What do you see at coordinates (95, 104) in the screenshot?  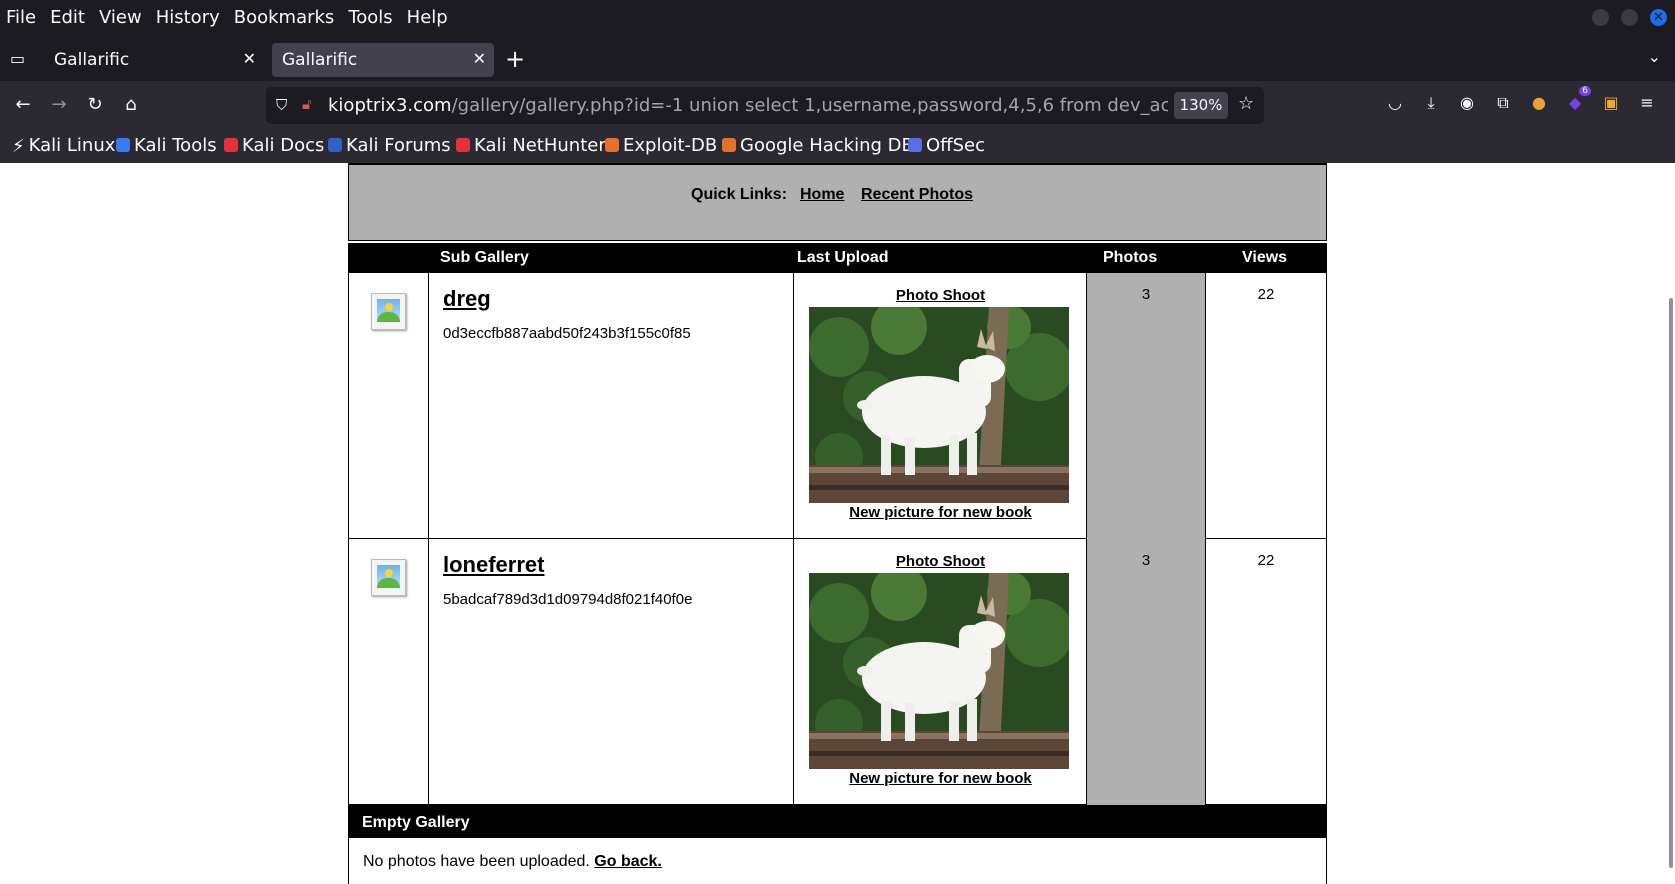 I see `reload-button: ↻` at bounding box center [95, 104].